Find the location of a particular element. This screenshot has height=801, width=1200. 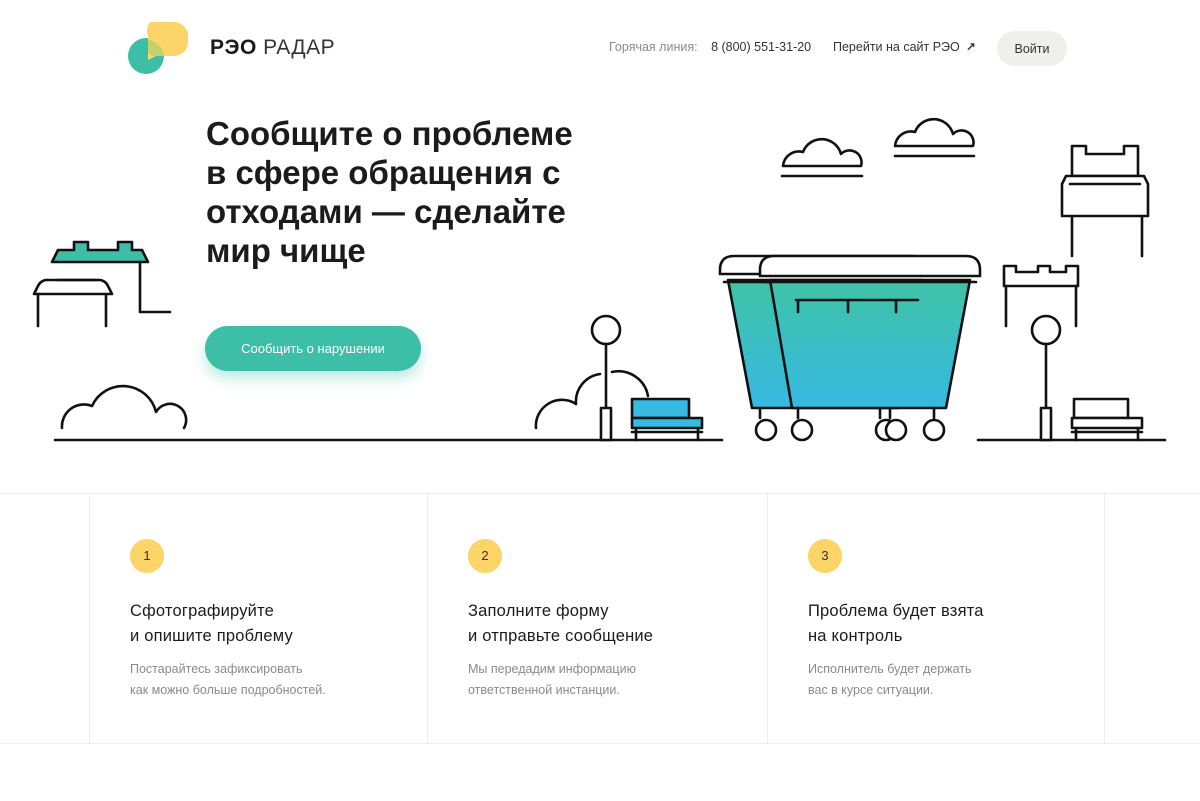

right-tower-icon is located at coordinates (1105, 201).